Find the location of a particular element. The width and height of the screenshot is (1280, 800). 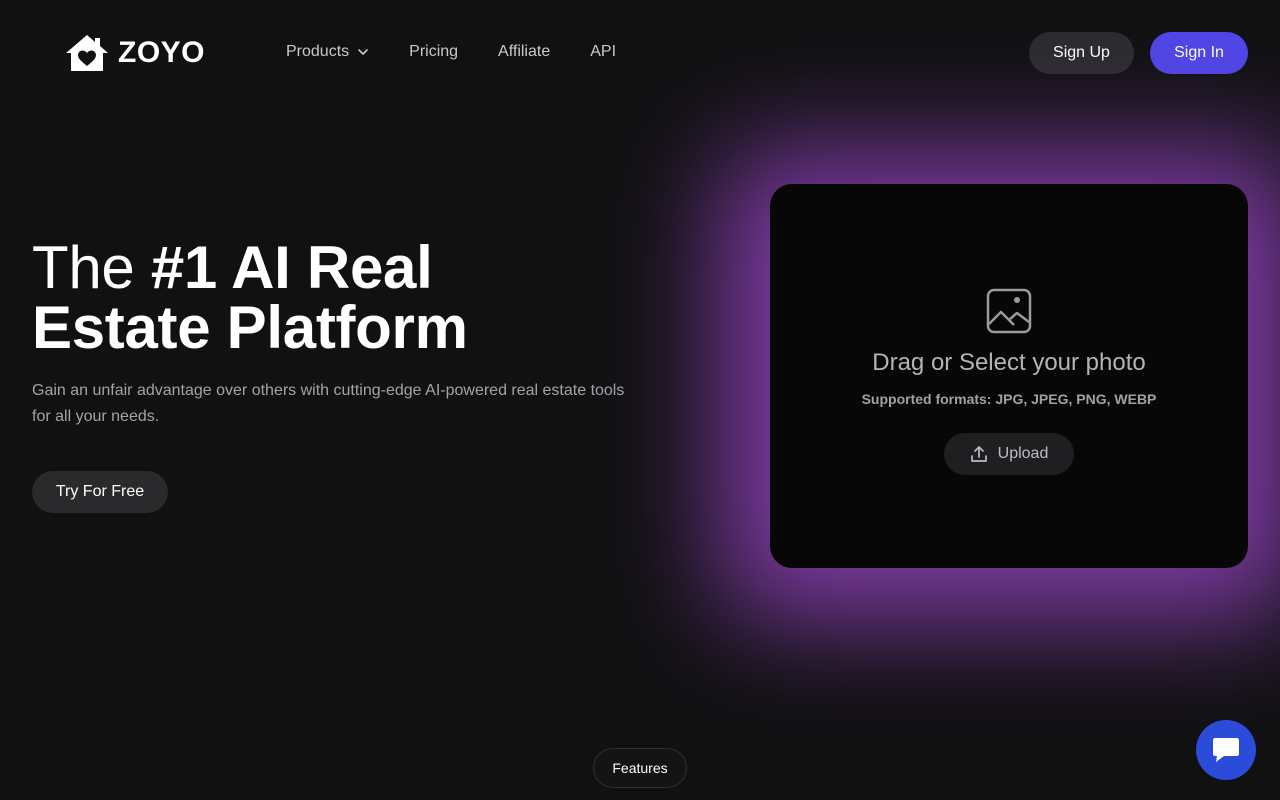

nav-item-label: Pricing is located at coordinates (434, 51).